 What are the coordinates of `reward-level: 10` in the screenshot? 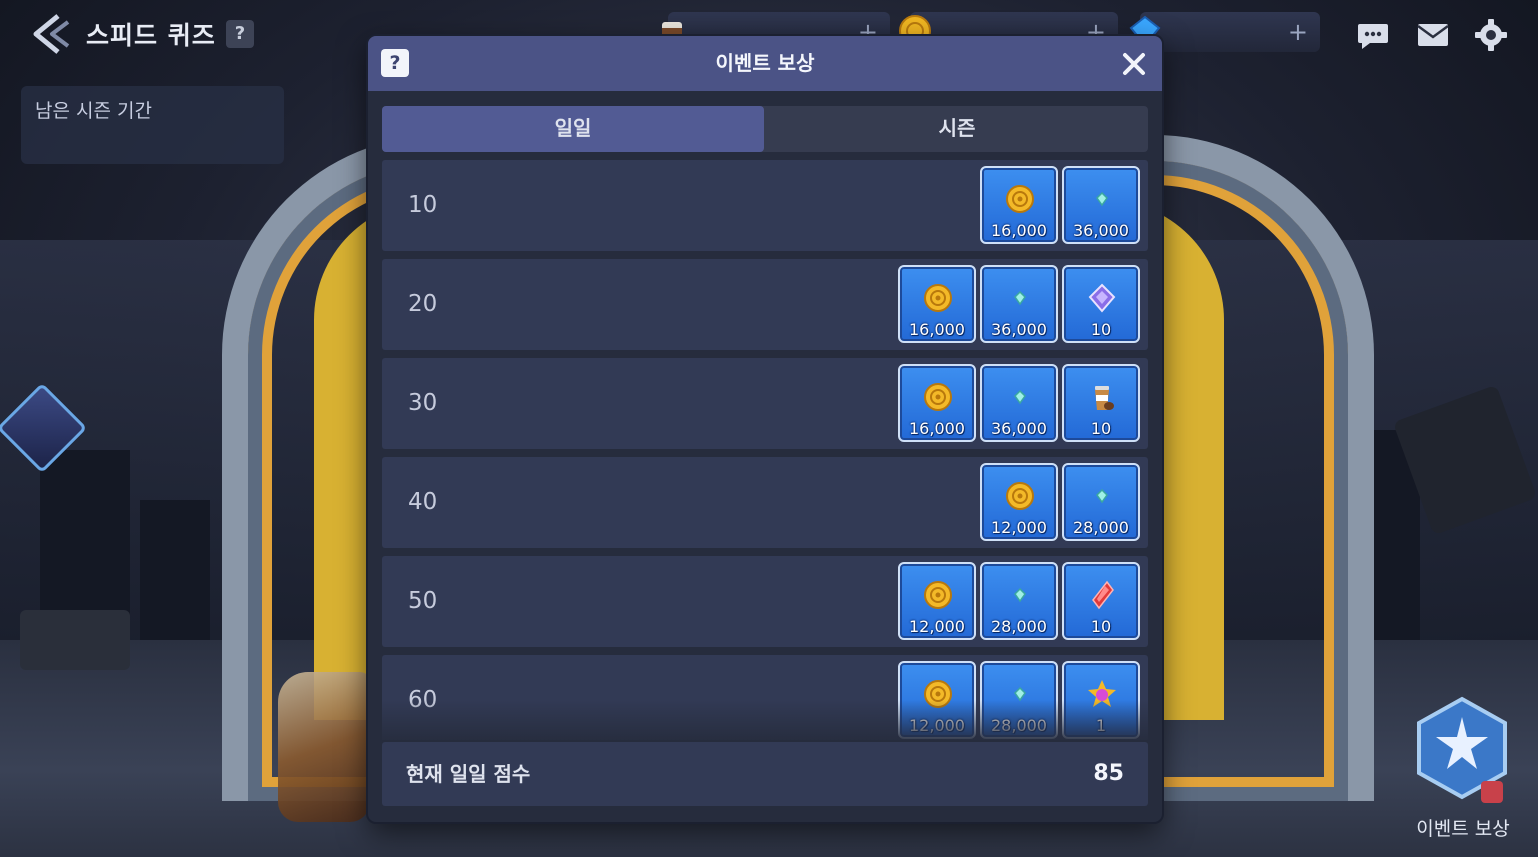 It's located at (423, 205).